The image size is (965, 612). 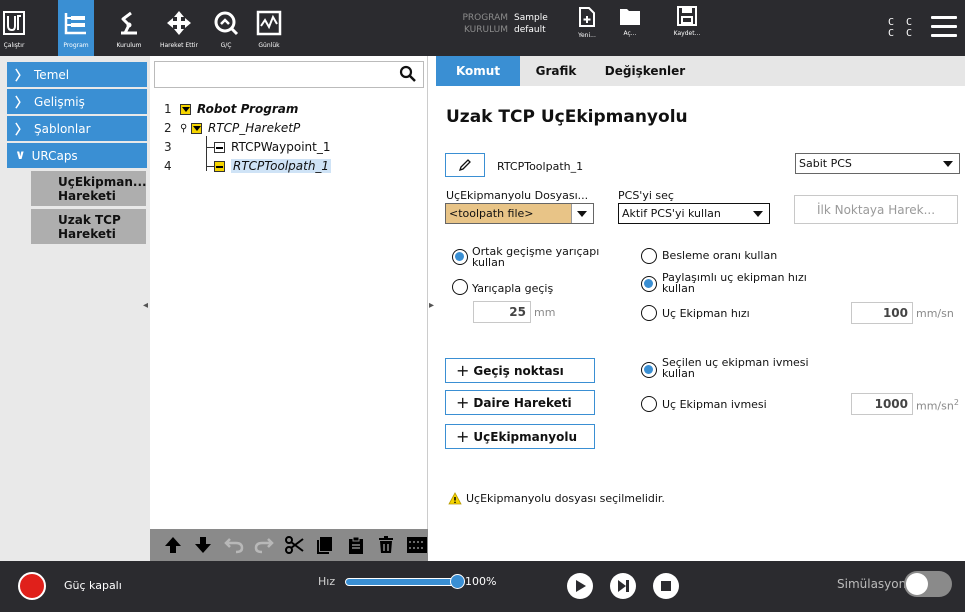 What do you see at coordinates (417, 545) in the screenshot?
I see `suppress-icon` at bounding box center [417, 545].